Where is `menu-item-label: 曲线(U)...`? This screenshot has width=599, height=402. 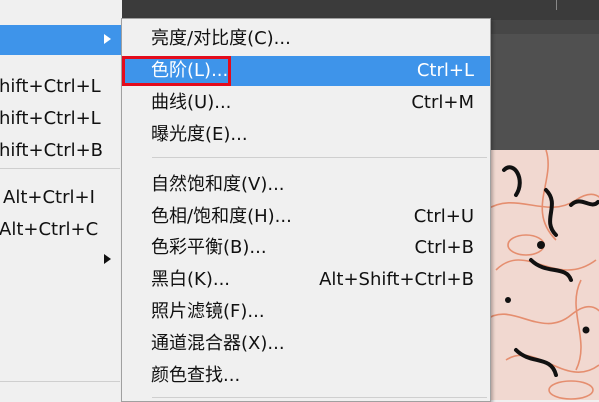 menu-item-label: 曲线(U)... is located at coordinates (191, 102).